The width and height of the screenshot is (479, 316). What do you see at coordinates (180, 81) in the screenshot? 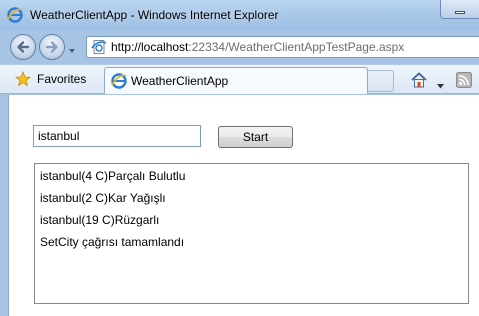
I see `tab-label: WeatherClientApp` at bounding box center [180, 81].